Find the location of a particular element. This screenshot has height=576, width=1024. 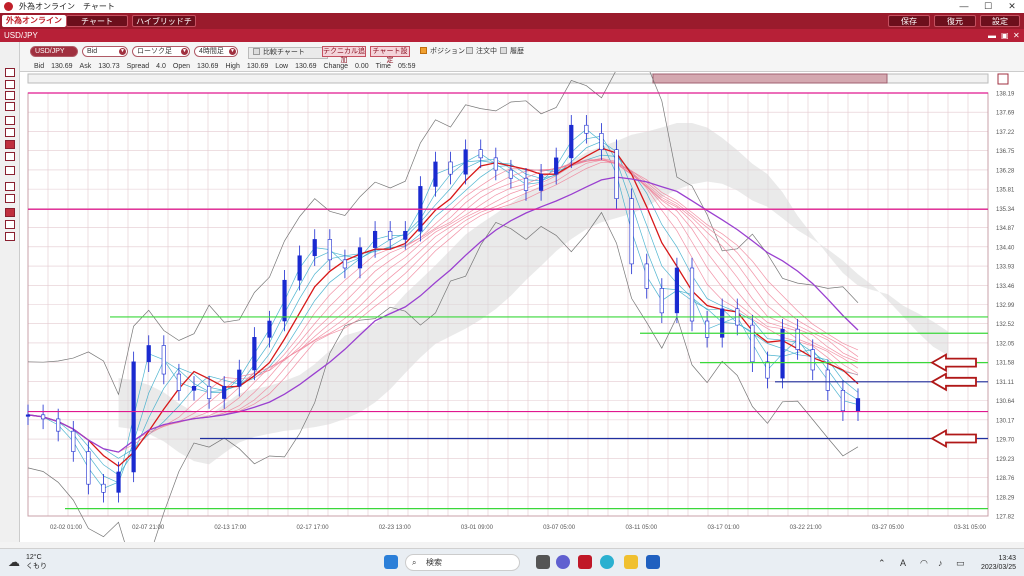

minimize-chart-icon: ▬ is located at coordinates (992, 35).